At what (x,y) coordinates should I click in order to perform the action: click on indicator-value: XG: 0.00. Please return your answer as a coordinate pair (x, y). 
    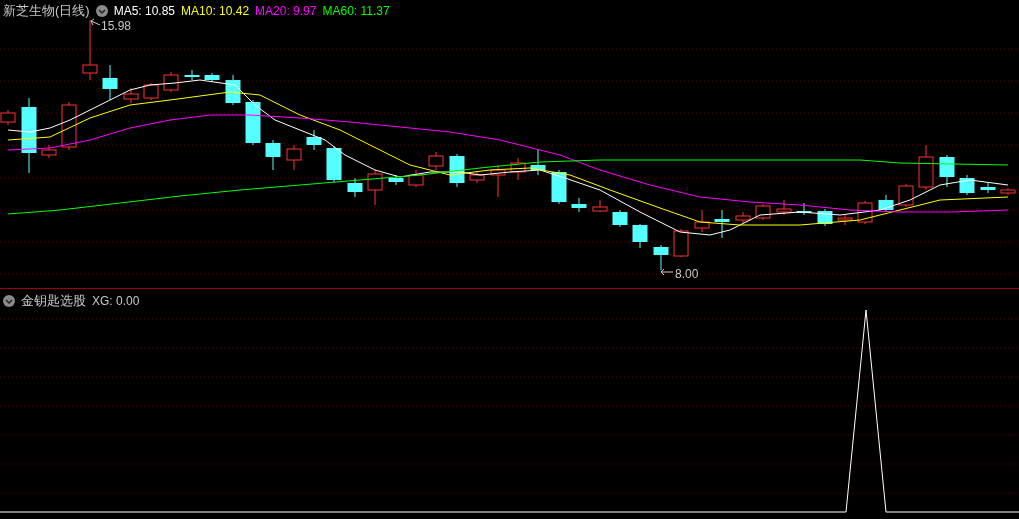
    Looking at the image, I should click on (116, 301).